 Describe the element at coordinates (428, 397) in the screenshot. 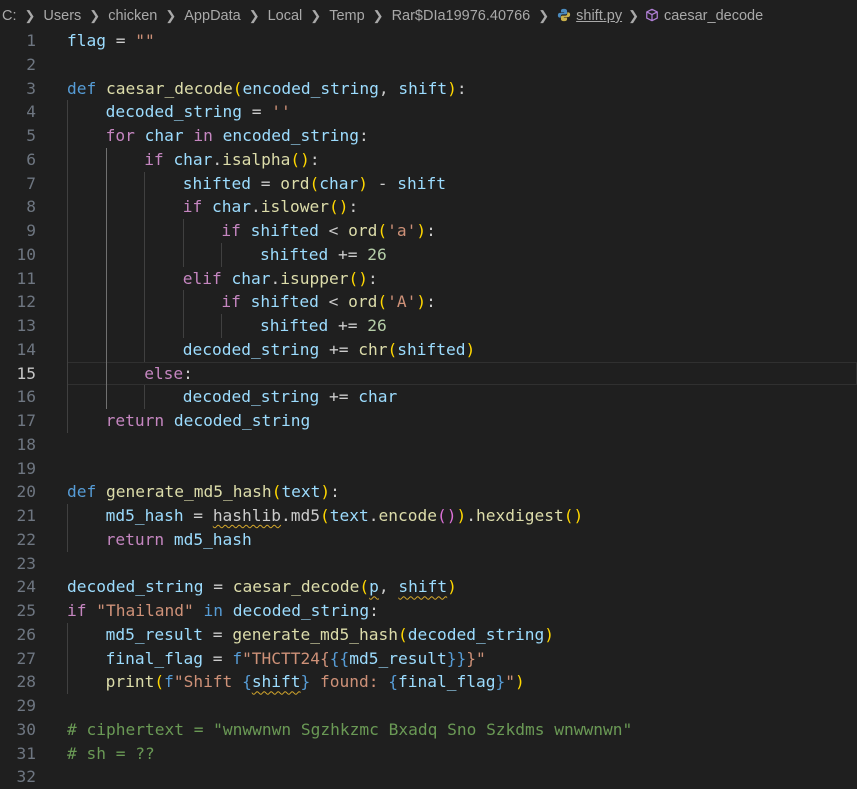

I see `code-line: 16 decoded_string += char` at that location.